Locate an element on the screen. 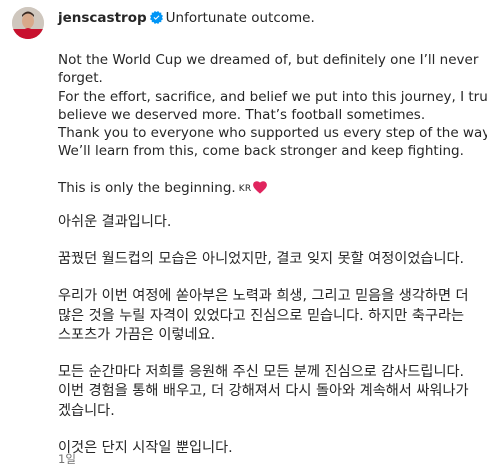 The height and width of the screenshot is (468, 487). english-paragraph-2: This is only the beginning. KR is located at coordinates (266, 188).